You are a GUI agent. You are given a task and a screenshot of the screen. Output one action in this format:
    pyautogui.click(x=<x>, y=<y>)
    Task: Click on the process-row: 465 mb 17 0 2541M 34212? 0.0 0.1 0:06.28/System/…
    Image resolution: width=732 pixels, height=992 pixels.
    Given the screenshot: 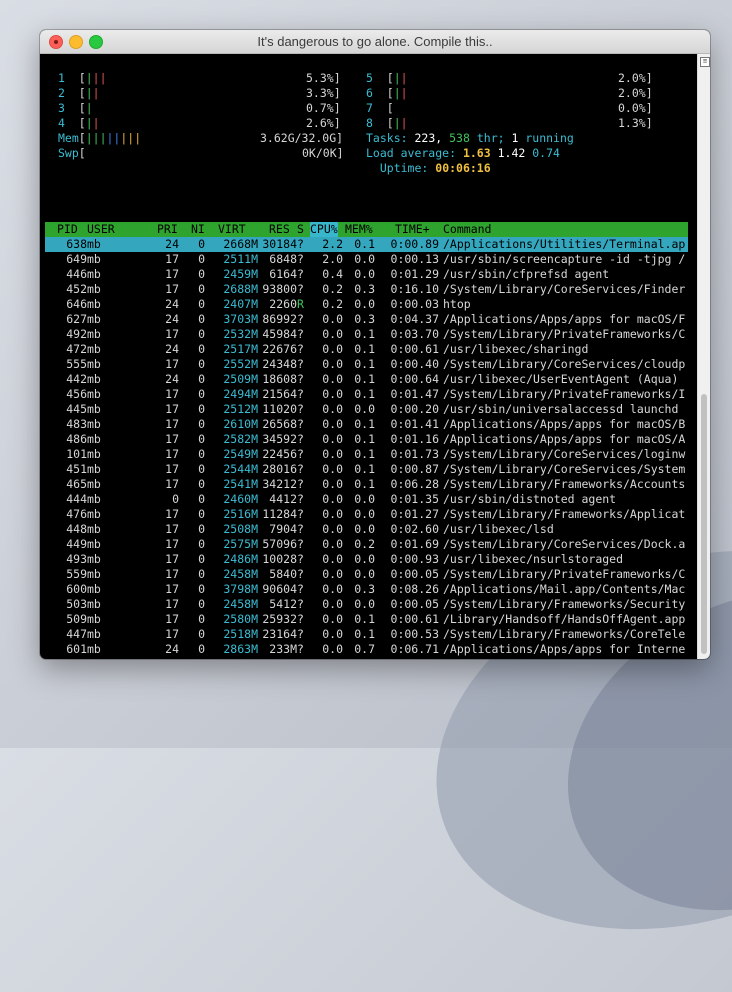 What is the action you would take?
    pyautogui.click(x=366, y=484)
    